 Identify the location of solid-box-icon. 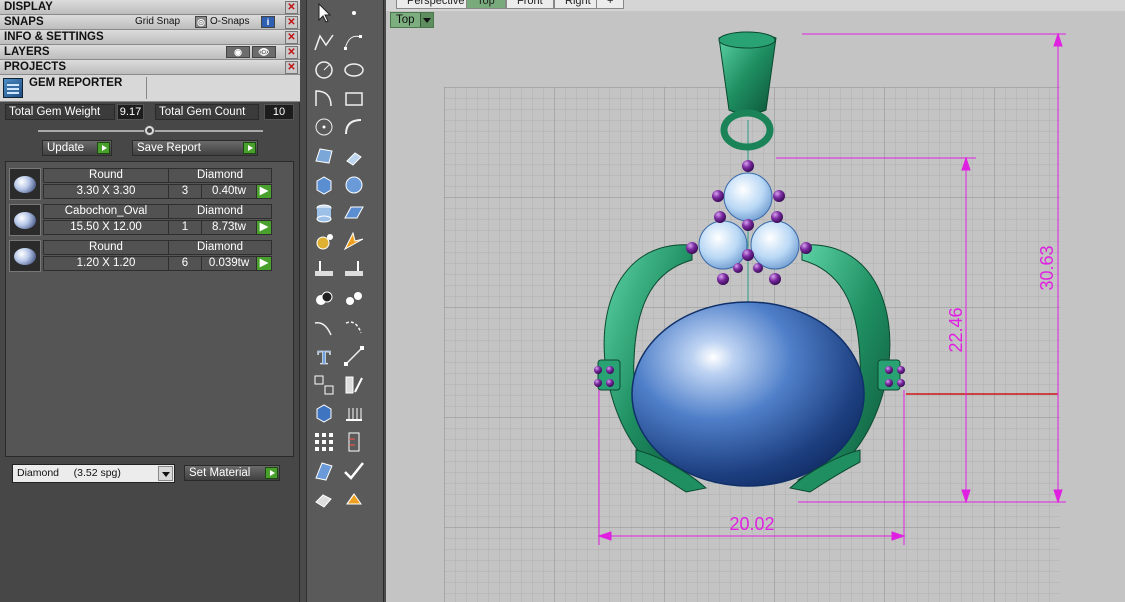
(324, 413).